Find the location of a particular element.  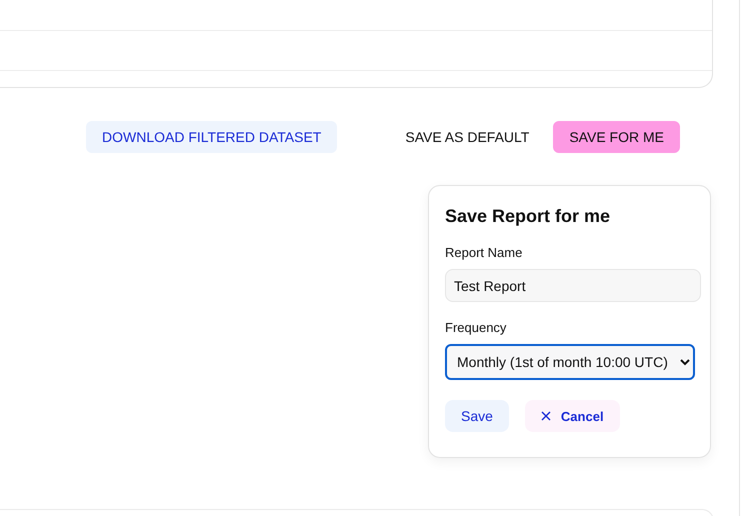

close-icon is located at coordinates (545, 416).